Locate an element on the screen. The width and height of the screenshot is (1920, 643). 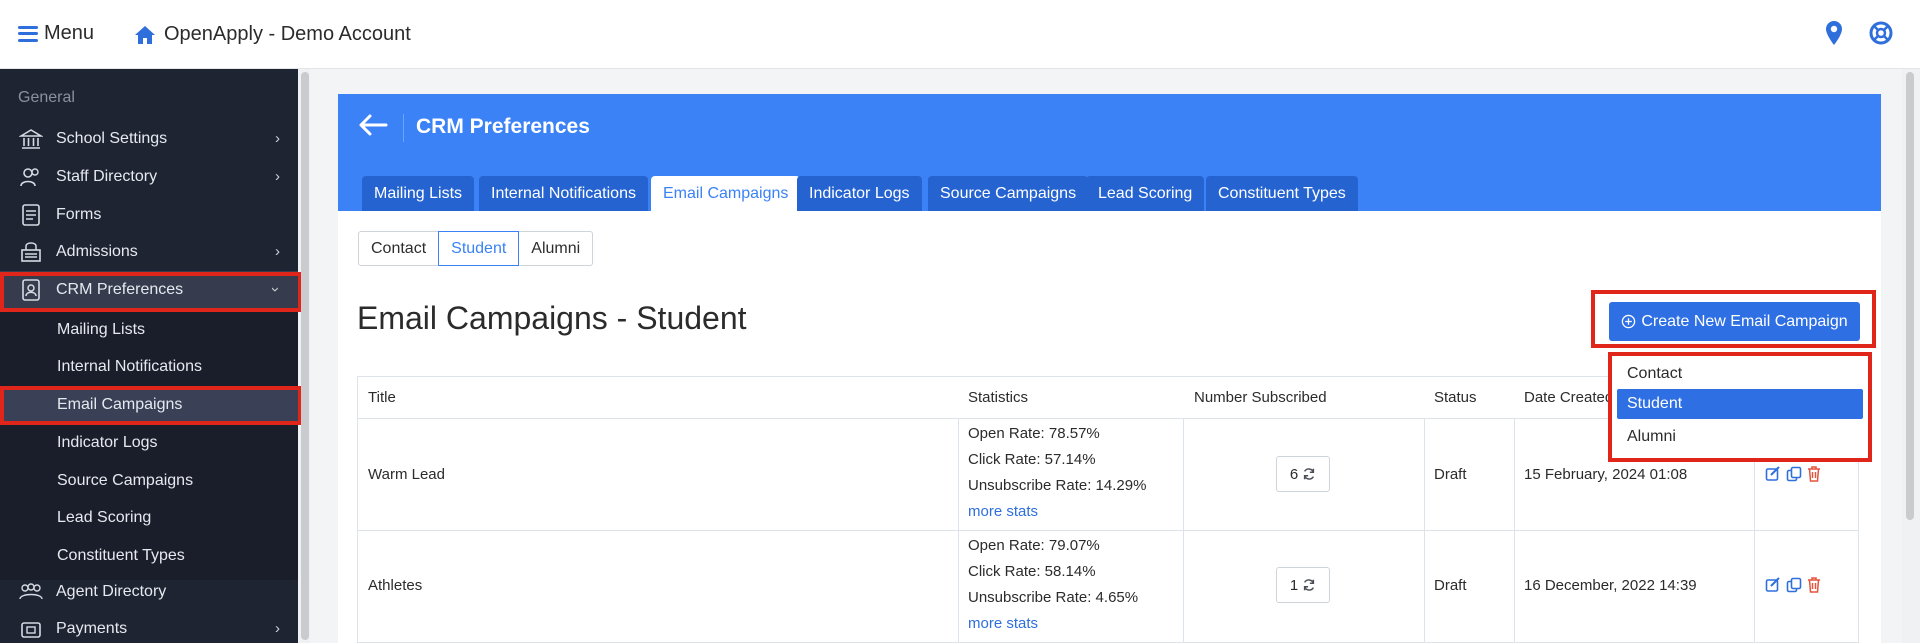
admissions-icon is located at coordinates (31, 252).